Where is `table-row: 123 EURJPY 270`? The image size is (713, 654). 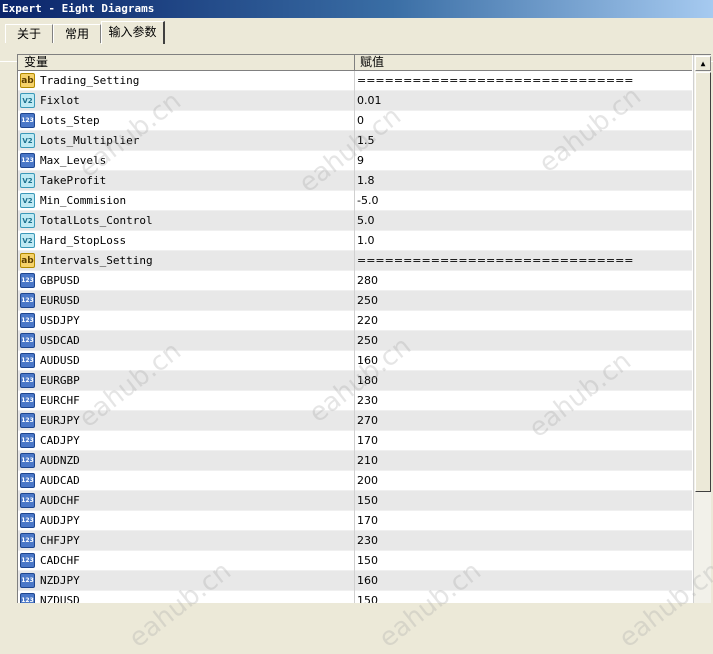
table-row: 123 EURJPY 270 is located at coordinates (355, 421).